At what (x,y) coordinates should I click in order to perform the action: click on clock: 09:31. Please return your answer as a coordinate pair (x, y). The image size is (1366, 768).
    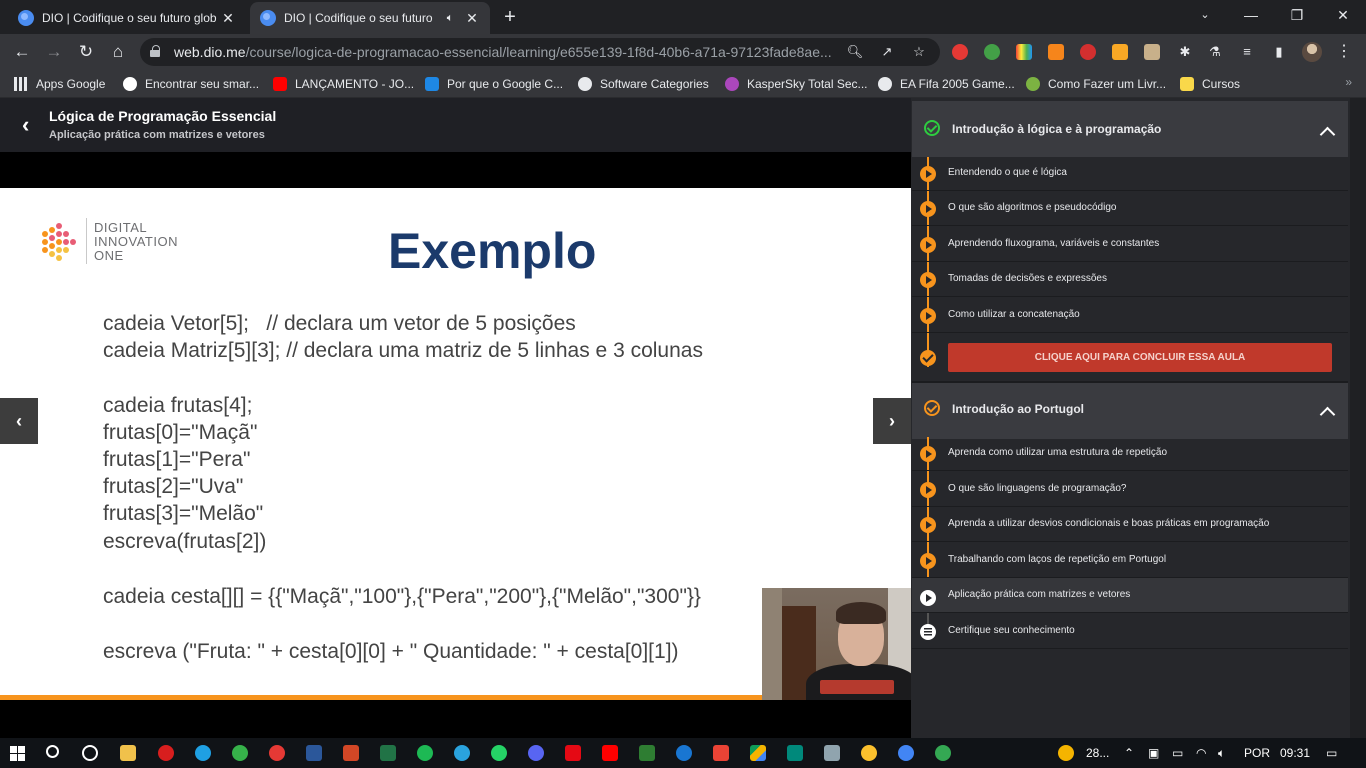
    Looking at the image, I should click on (1295, 753).